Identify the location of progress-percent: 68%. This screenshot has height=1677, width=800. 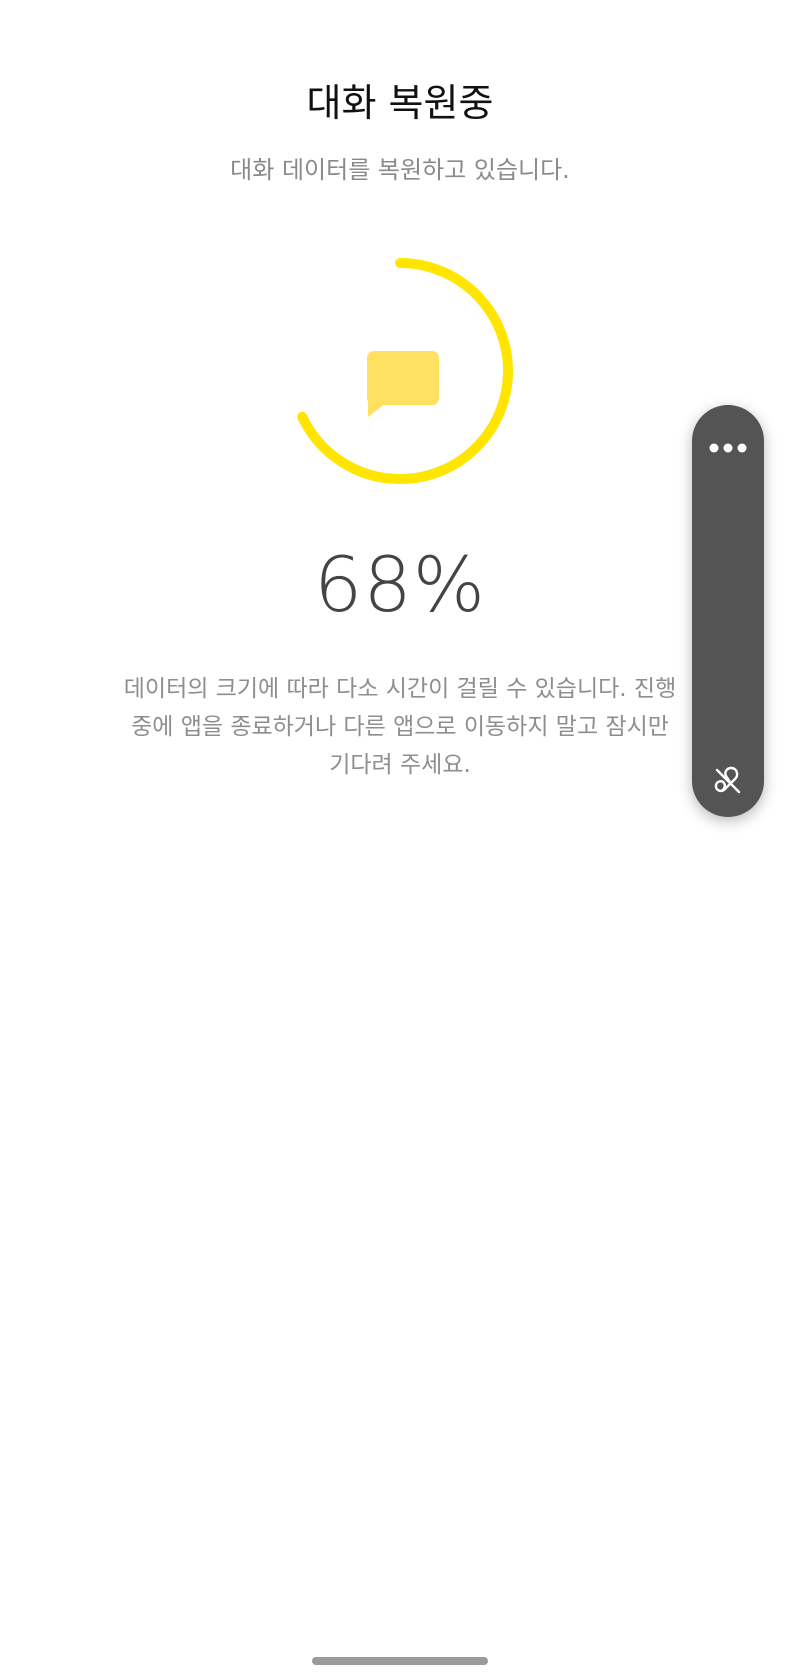
(400, 584).